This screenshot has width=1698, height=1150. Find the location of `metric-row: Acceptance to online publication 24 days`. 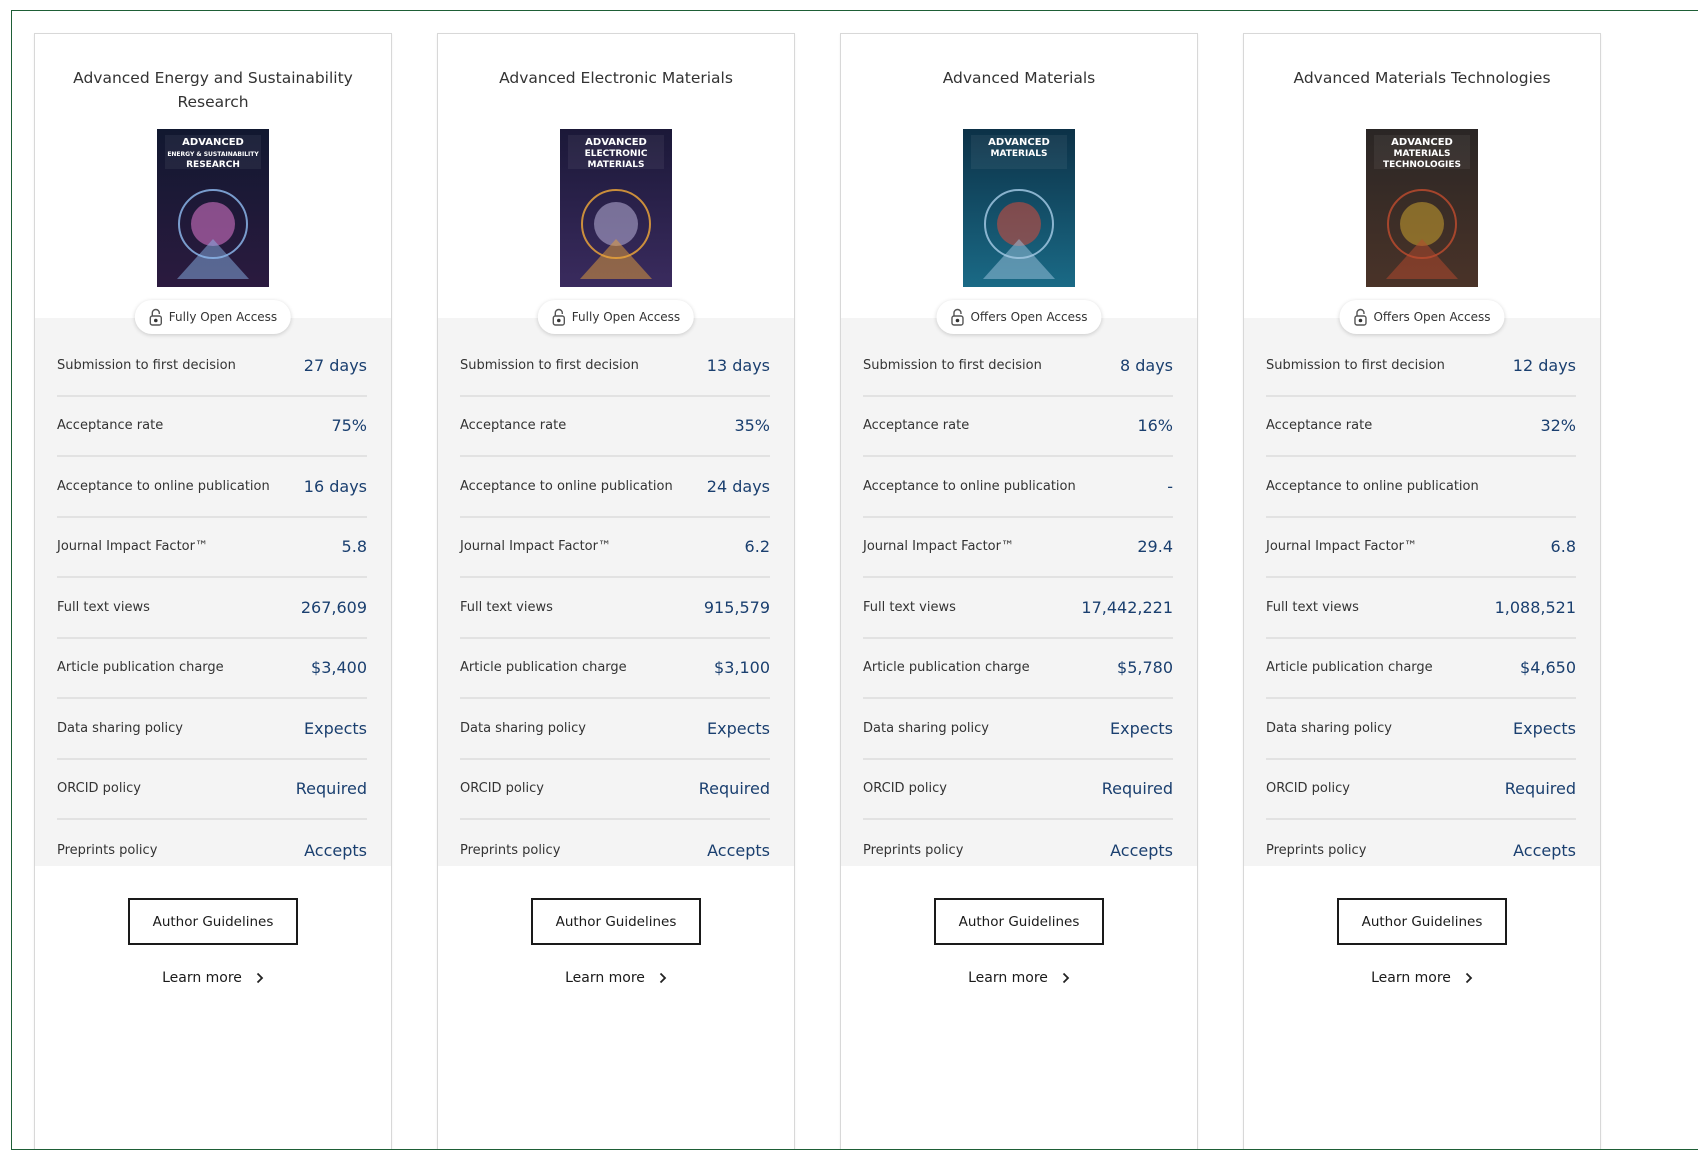

metric-row: Acceptance to online publication 24 days is located at coordinates (615, 487).